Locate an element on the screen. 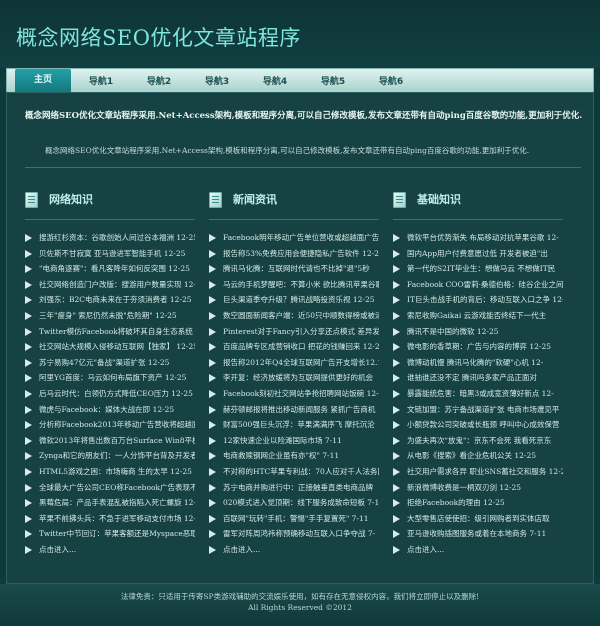 The image size is (600, 626). article-link: 第一代的S2IT毕业生：想做马云 不想做IT民 is located at coordinates (478, 269).